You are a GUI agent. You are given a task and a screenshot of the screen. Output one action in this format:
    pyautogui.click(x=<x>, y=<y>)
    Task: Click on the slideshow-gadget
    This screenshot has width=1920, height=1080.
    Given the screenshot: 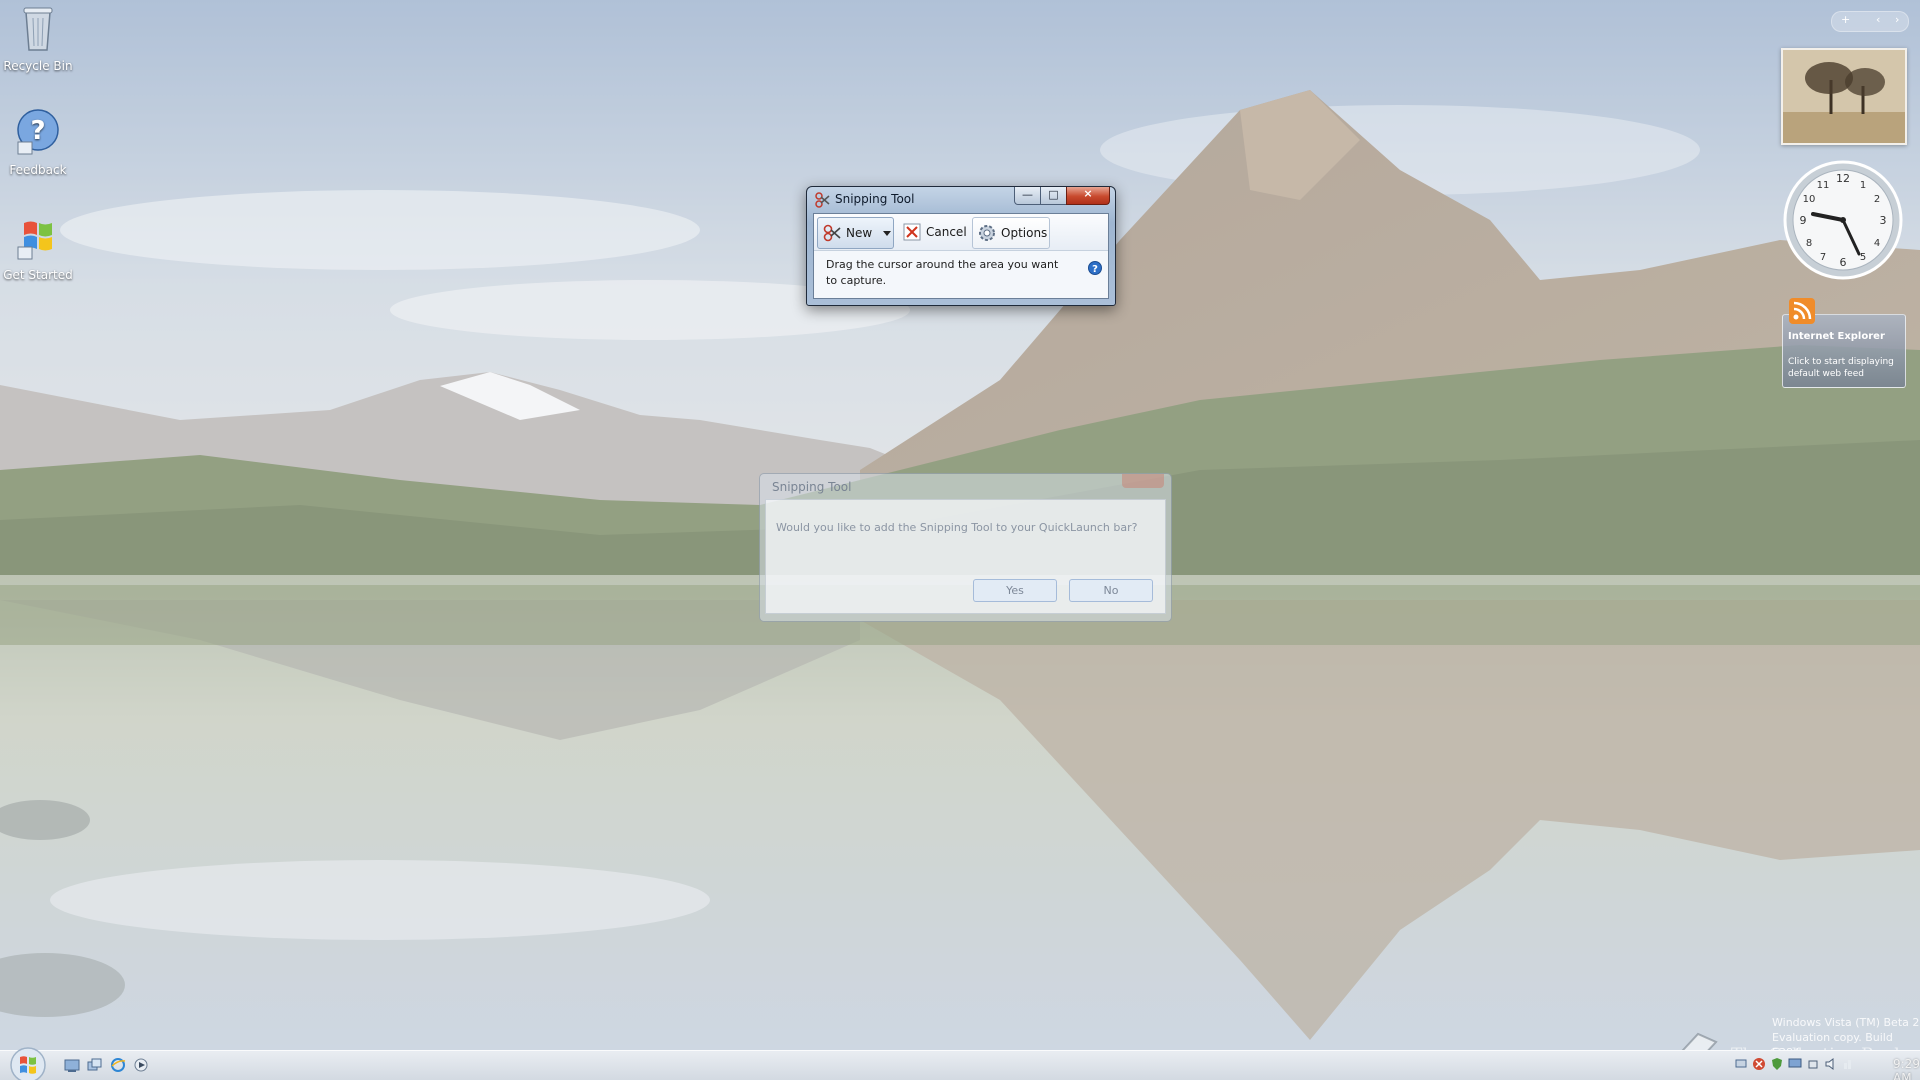 What is the action you would take?
    pyautogui.click(x=1844, y=96)
    